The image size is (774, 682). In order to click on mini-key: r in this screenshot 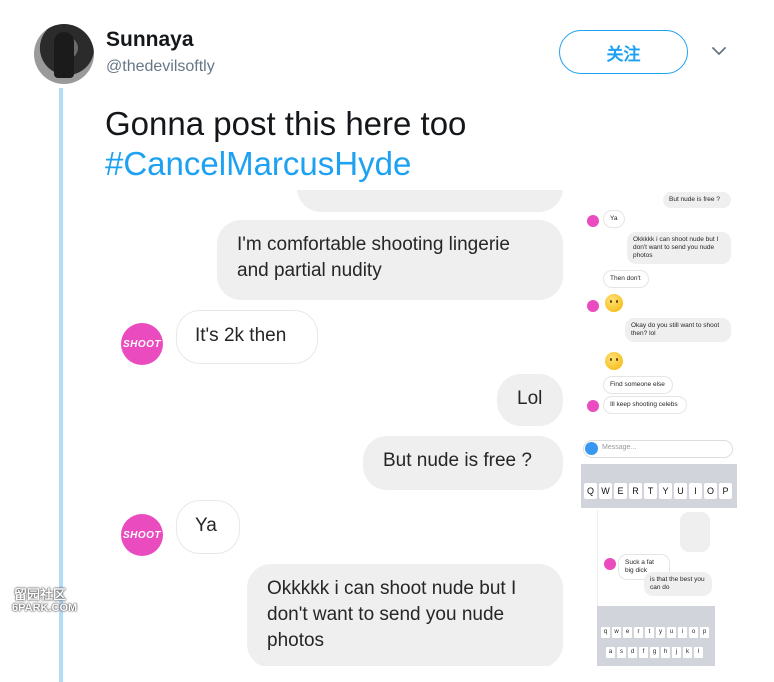, I will do `click(638, 632)`.